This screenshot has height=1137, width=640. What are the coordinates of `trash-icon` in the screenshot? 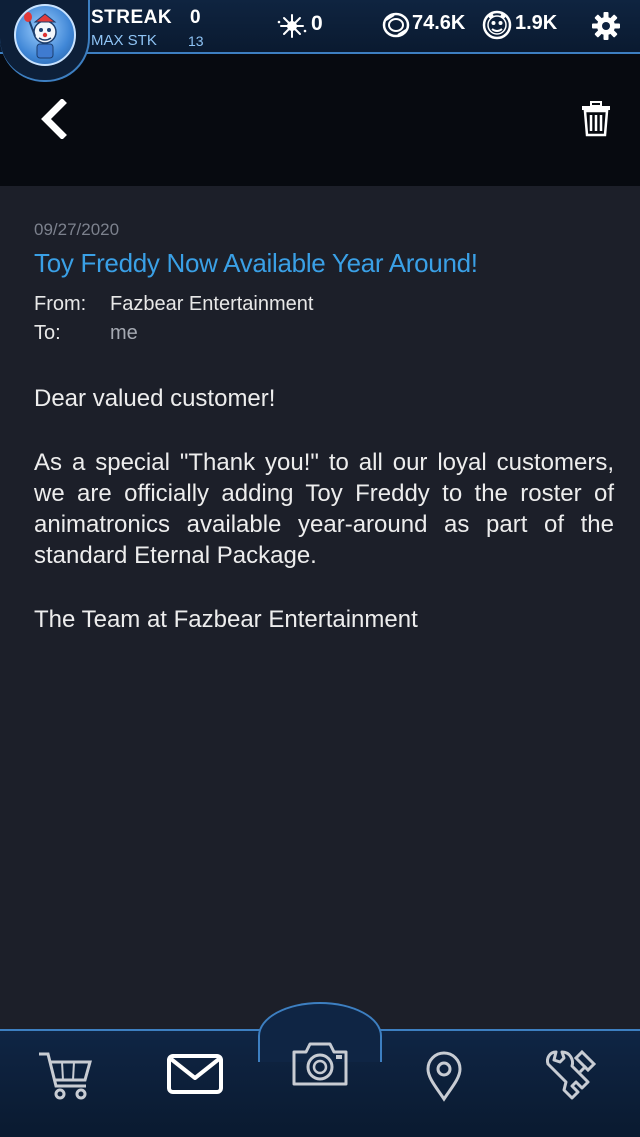 It's located at (596, 121).